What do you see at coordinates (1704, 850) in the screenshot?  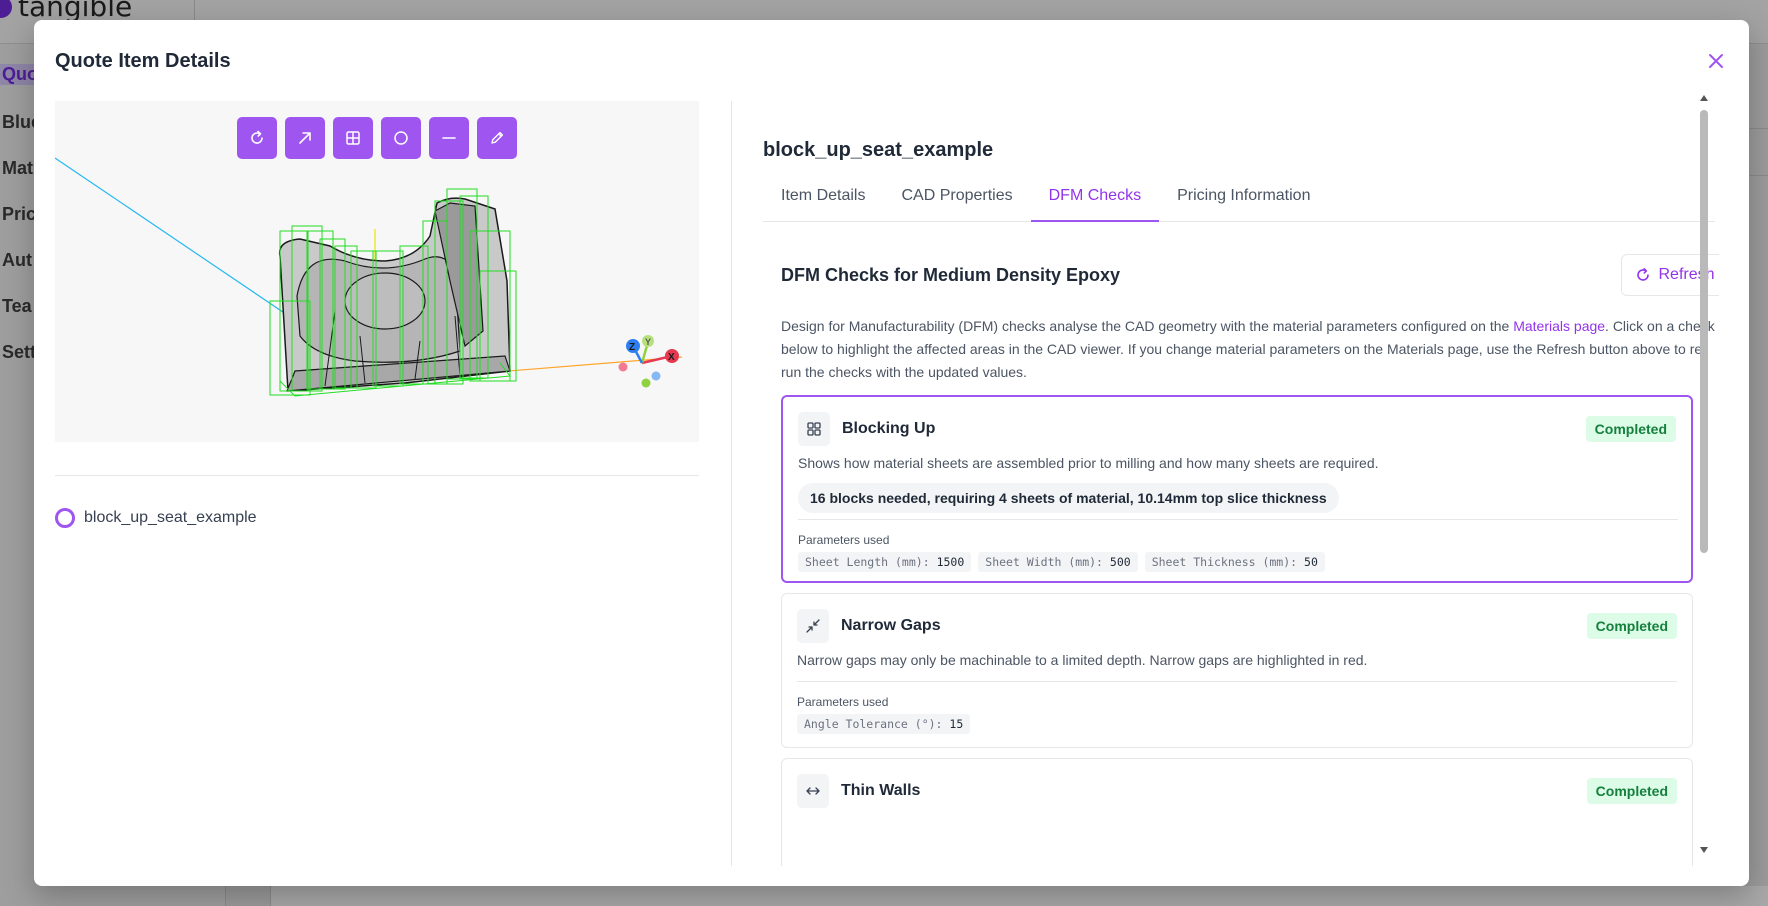 I see `scroll-down-arrow-icon` at bounding box center [1704, 850].